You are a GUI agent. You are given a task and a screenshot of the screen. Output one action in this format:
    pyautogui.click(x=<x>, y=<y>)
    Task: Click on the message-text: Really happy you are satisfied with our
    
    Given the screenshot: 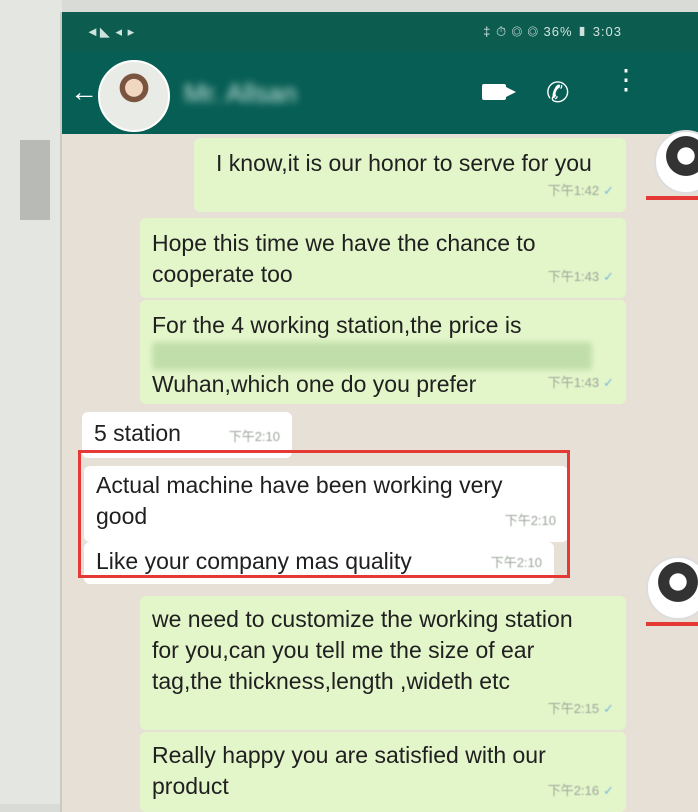 What is the action you would take?
    pyautogui.click(x=349, y=755)
    